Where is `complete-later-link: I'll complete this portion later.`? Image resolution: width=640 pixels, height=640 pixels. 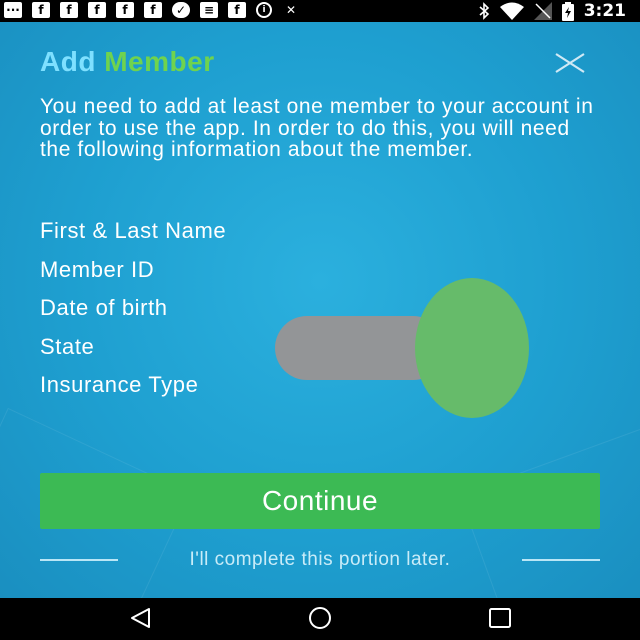 complete-later-link: I'll complete this portion later. is located at coordinates (320, 560).